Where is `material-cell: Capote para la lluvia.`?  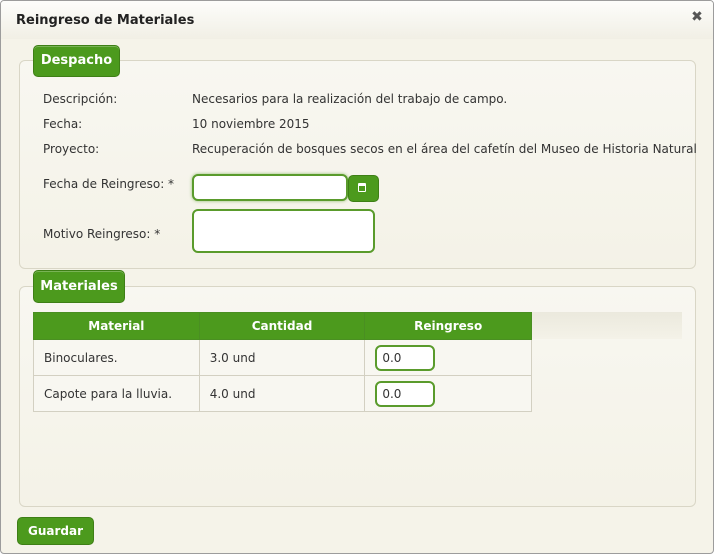 material-cell: Capote para la lluvia. is located at coordinates (116, 393).